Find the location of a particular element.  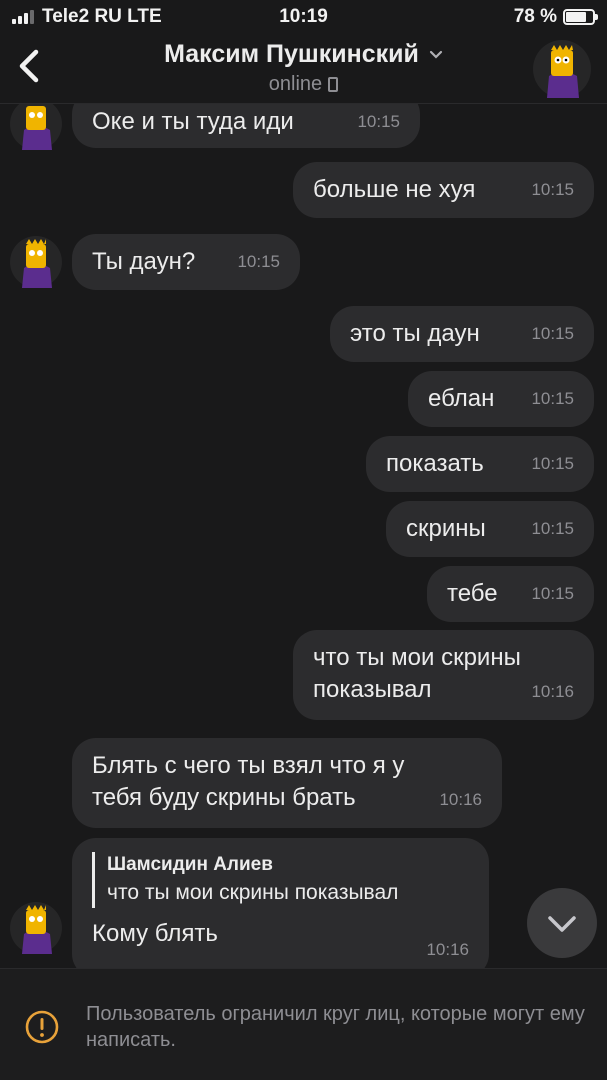

battery-percent: 78 % is located at coordinates (535, 16).